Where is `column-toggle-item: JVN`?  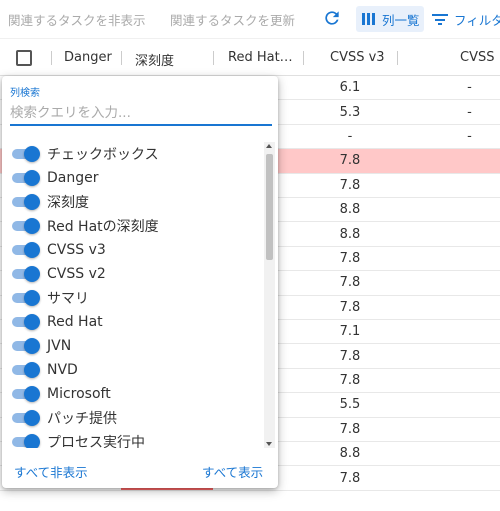
column-toggle-item: JVN is located at coordinates (41, 346).